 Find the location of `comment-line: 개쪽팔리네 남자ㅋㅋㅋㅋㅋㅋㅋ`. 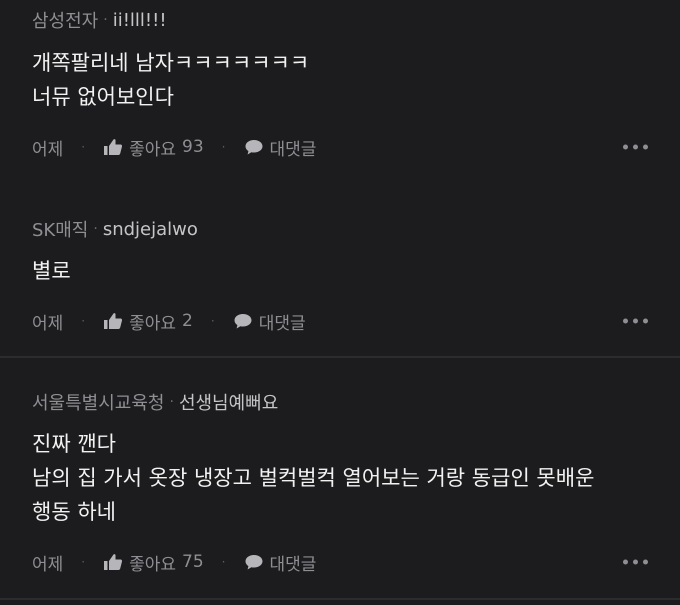

comment-line: 개쪽팔리네 남자ㅋㅋㅋㅋㅋㅋㅋ is located at coordinates (171, 63).